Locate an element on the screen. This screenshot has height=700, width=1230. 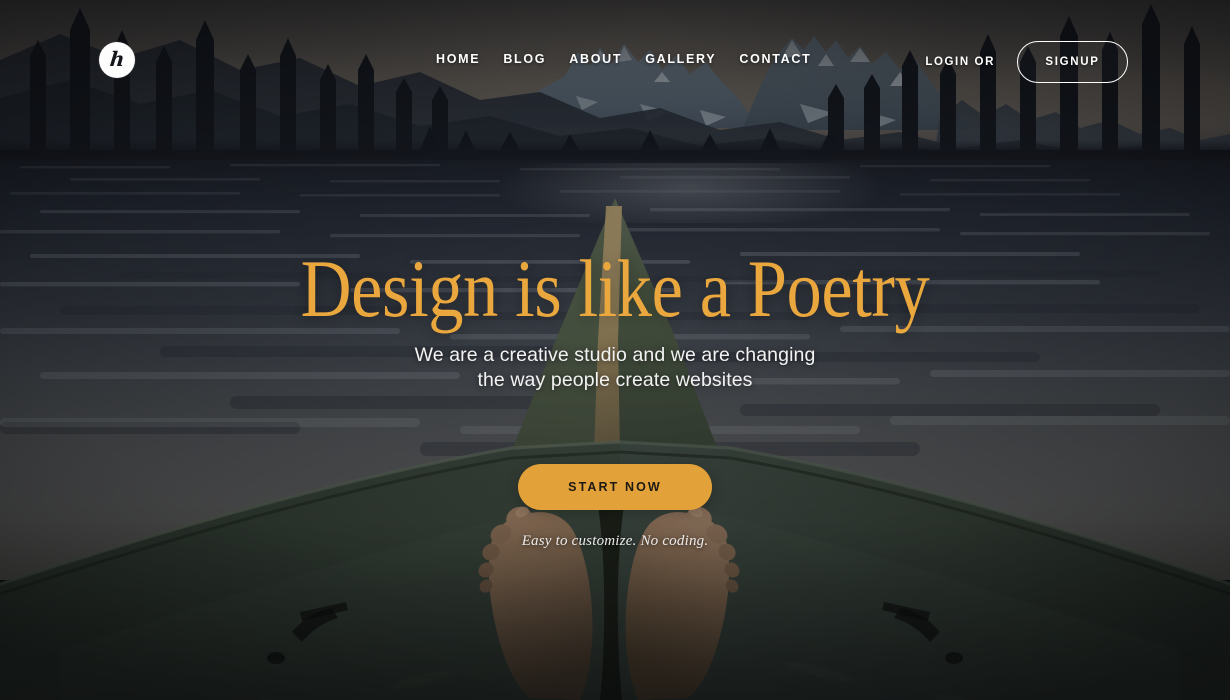
hero-cta-container: START NOW is located at coordinates (615, 487).